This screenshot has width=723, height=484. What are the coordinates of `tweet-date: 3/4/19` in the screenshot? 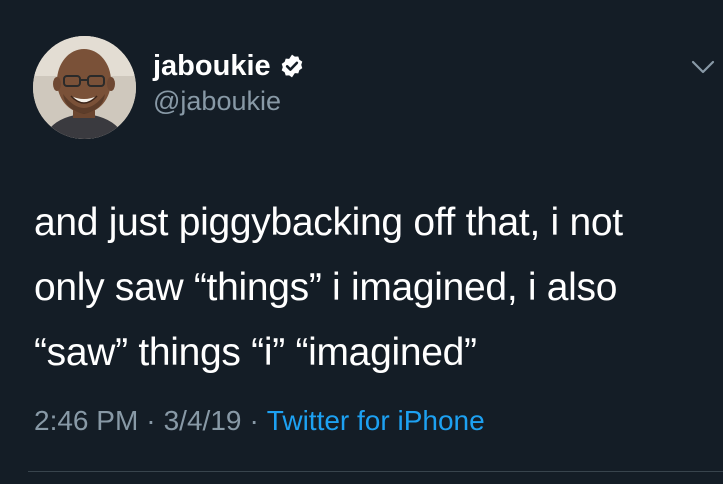 It's located at (203, 421).